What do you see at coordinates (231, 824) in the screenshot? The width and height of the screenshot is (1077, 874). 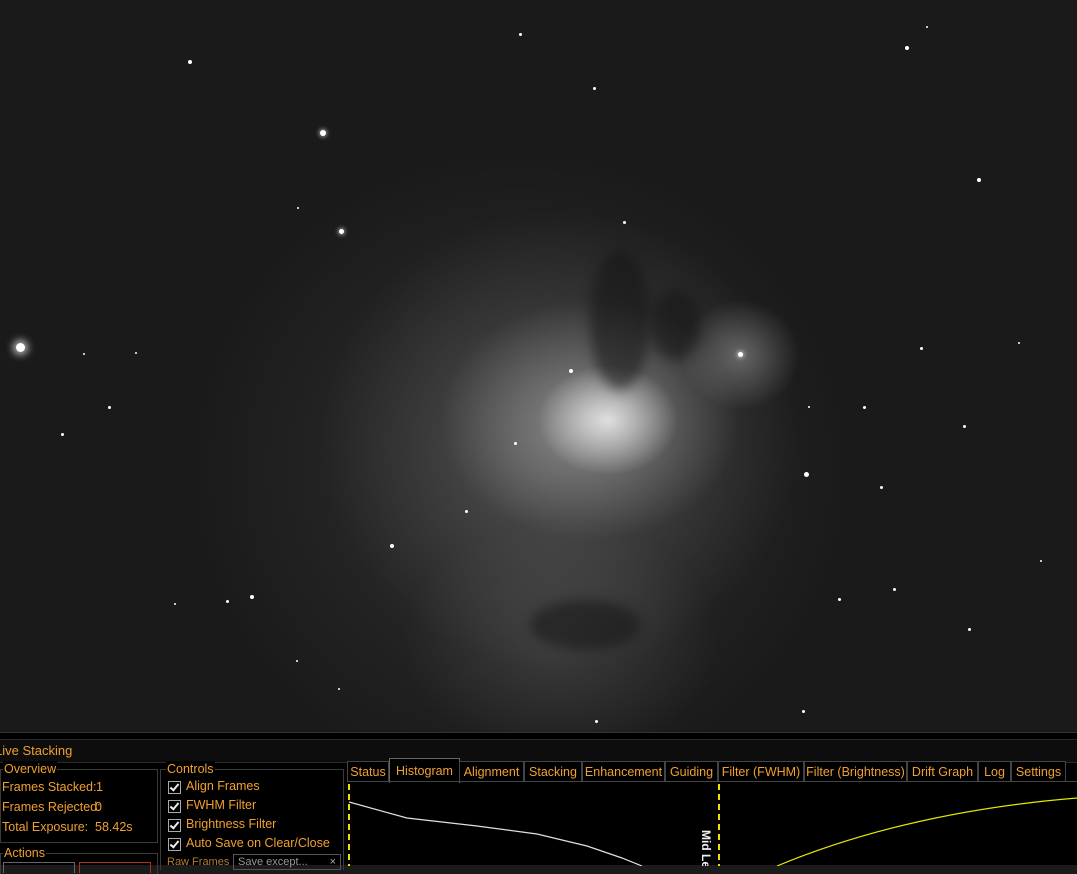 I see `brightness-filter-label: Brightness Filter` at bounding box center [231, 824].